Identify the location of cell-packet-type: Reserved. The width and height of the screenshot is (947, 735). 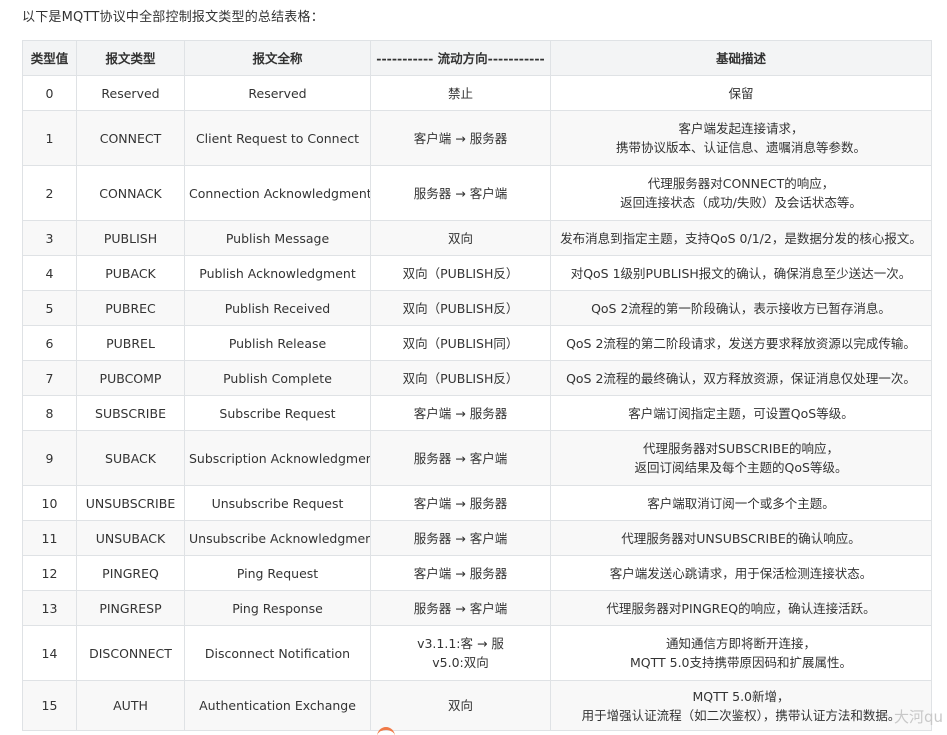
(130, 93).